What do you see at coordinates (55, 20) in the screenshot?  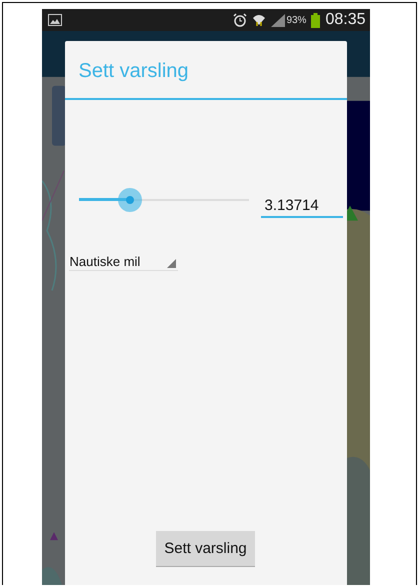 I see `picture-icon` at bounding box center [55, 20].